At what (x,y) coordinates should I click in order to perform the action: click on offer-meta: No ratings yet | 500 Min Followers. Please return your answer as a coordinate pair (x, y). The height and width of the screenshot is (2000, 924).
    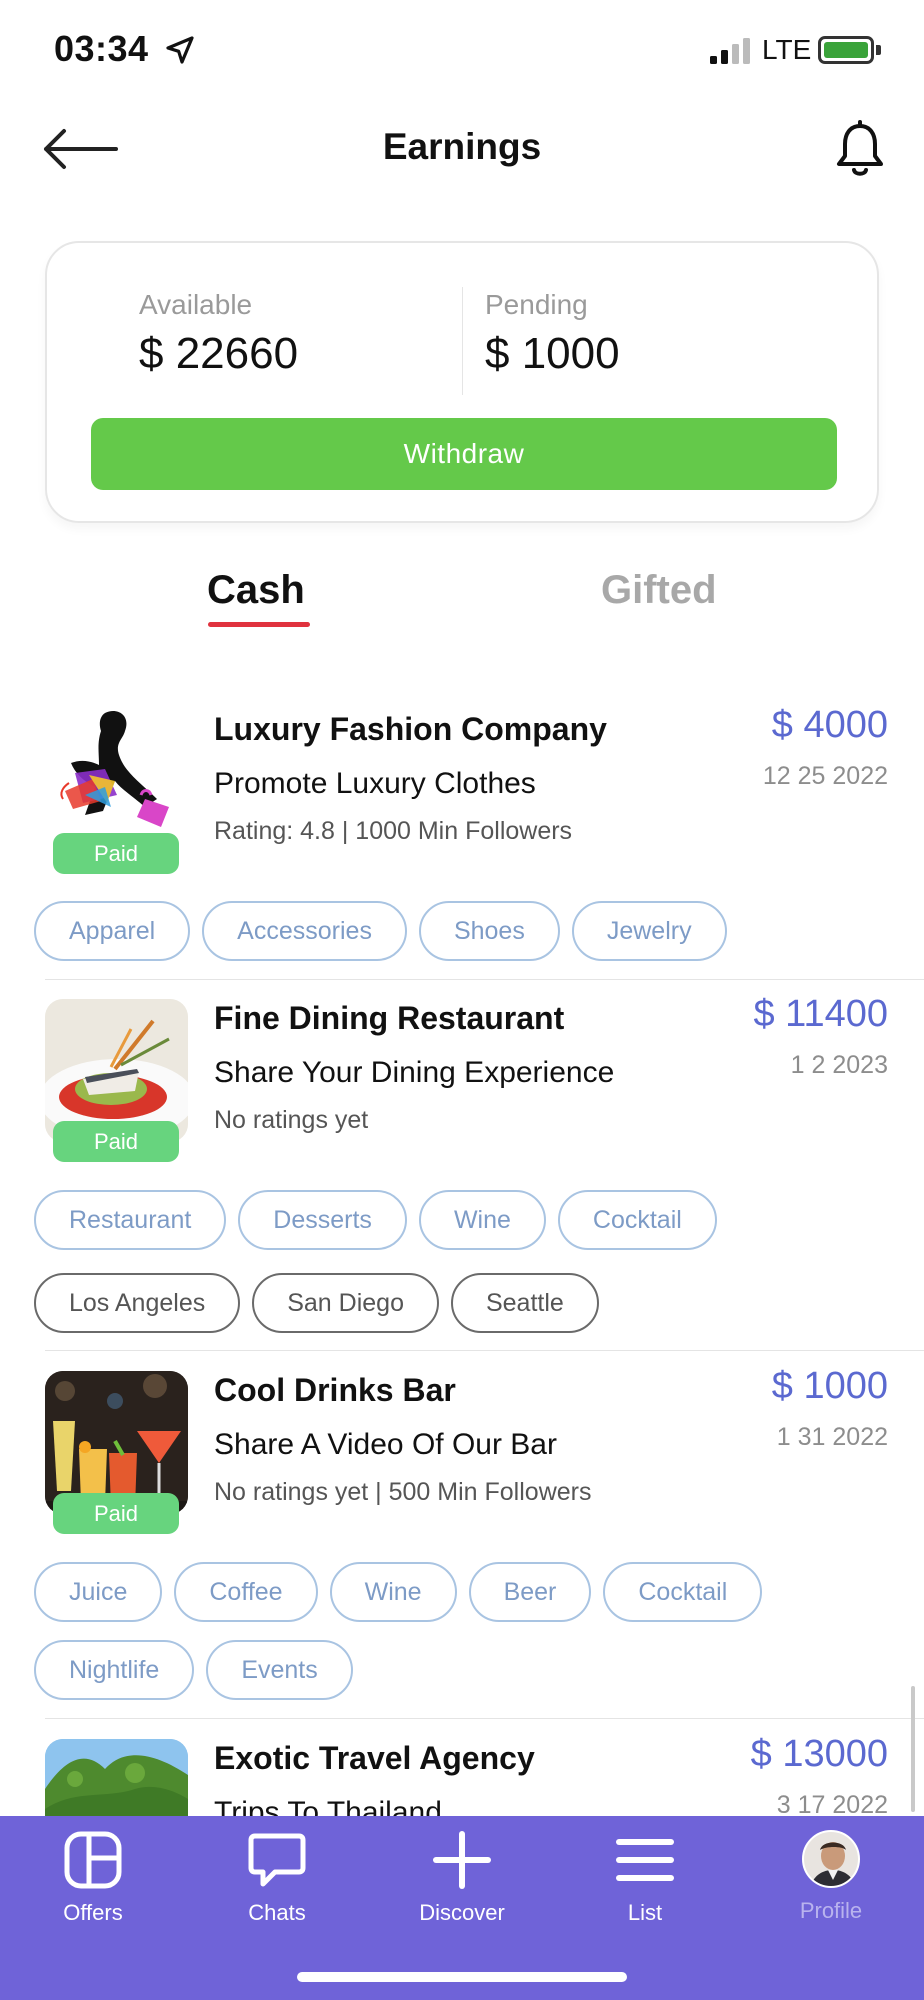
    Looking at the image, I should click on (403, 1492).